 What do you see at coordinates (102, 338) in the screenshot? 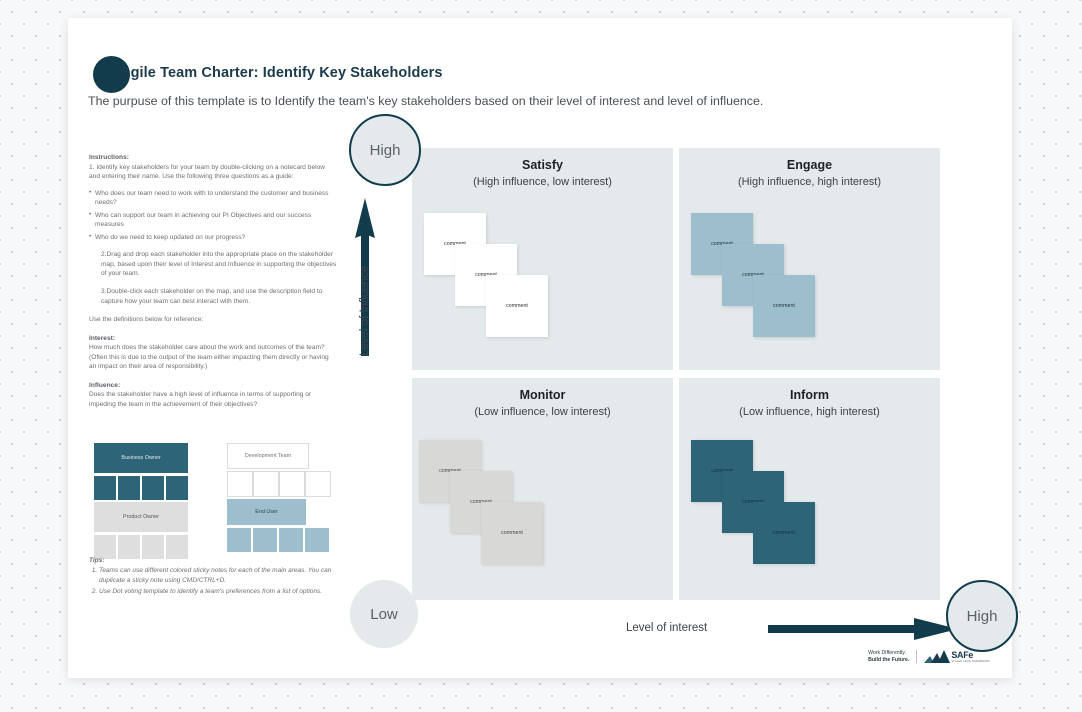
I see `interest-heading: Interest:` at bounding box center [102, 338].